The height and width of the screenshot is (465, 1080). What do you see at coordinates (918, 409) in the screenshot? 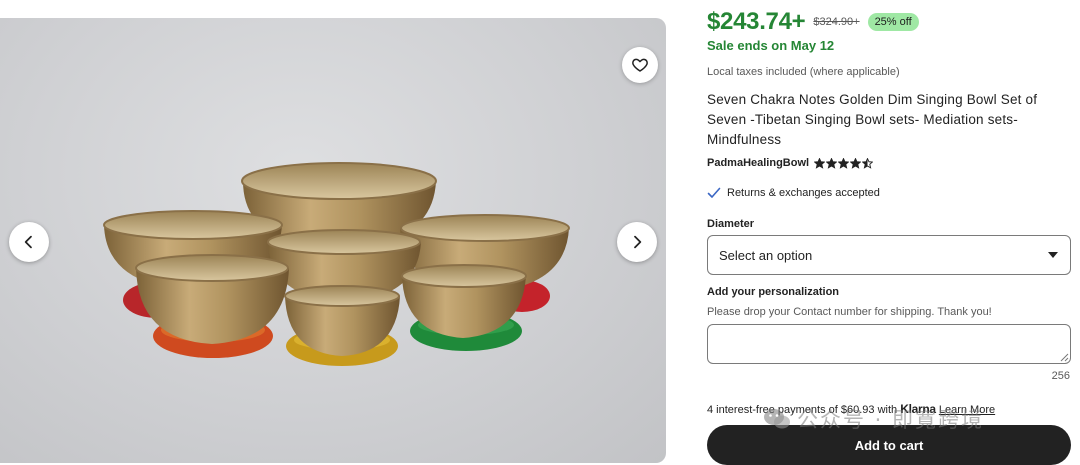
I see `klarna-logo: Klarna` at bounding box center [918, 409].